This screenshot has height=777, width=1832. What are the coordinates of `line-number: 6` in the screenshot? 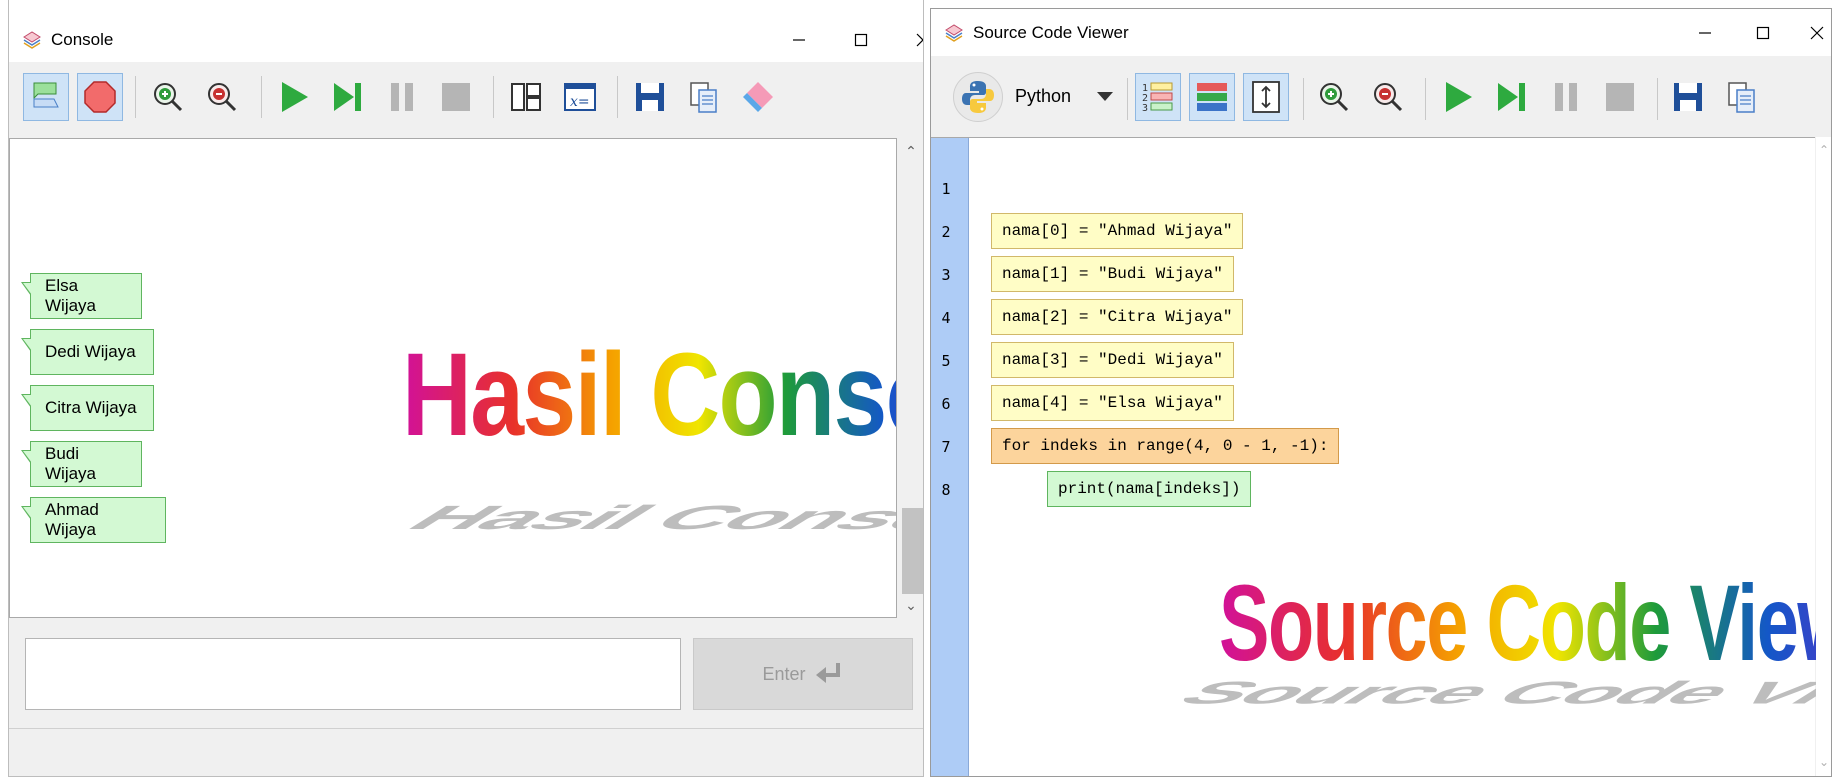 It's located at (946, 404).